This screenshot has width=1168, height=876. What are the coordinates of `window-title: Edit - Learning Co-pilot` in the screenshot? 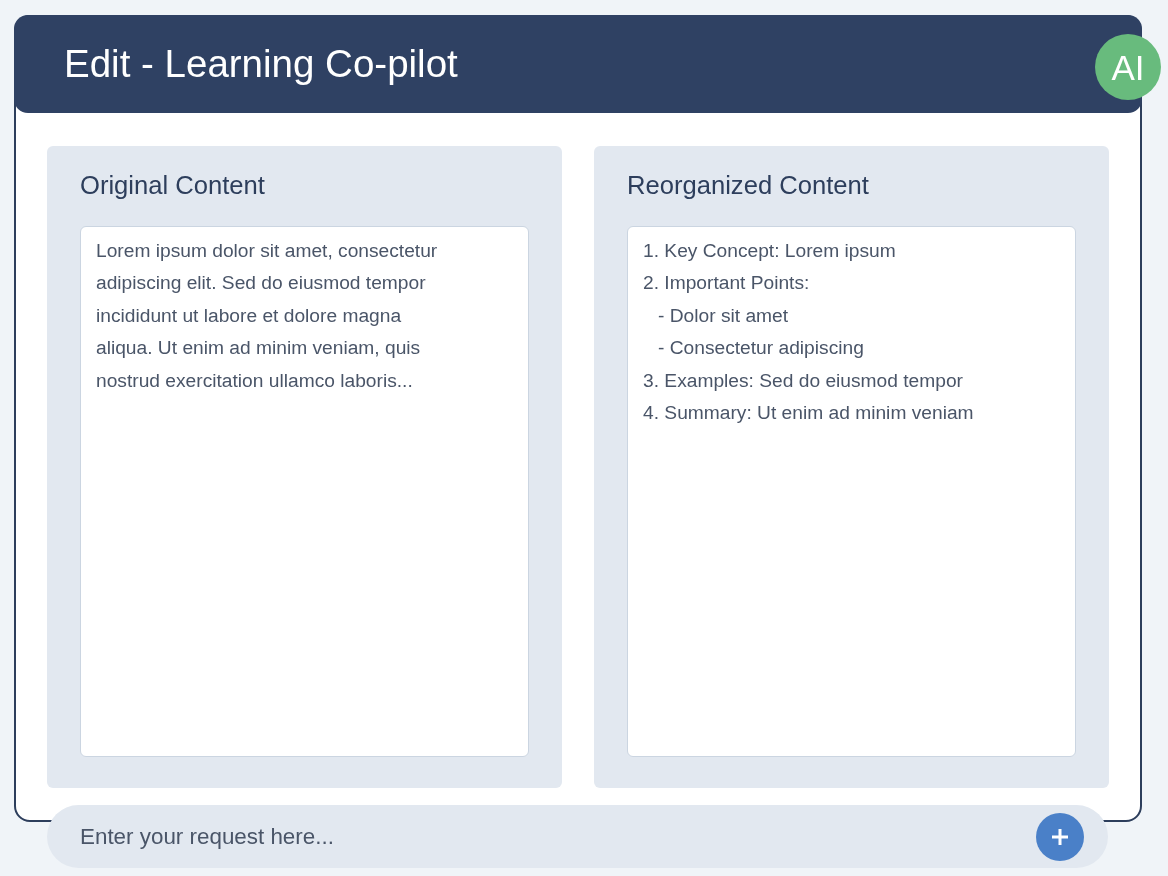 It's located at (261, 64).